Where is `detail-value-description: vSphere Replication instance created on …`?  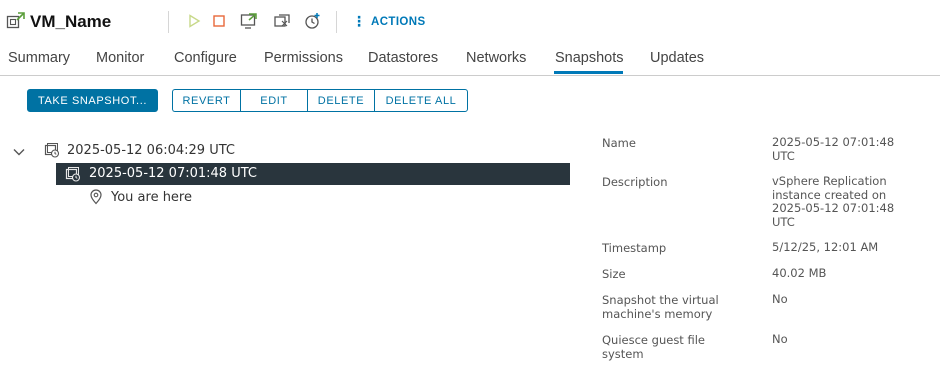 detail-value-description: vSphere Replication instance created on … is located at coordinates (833, 201).